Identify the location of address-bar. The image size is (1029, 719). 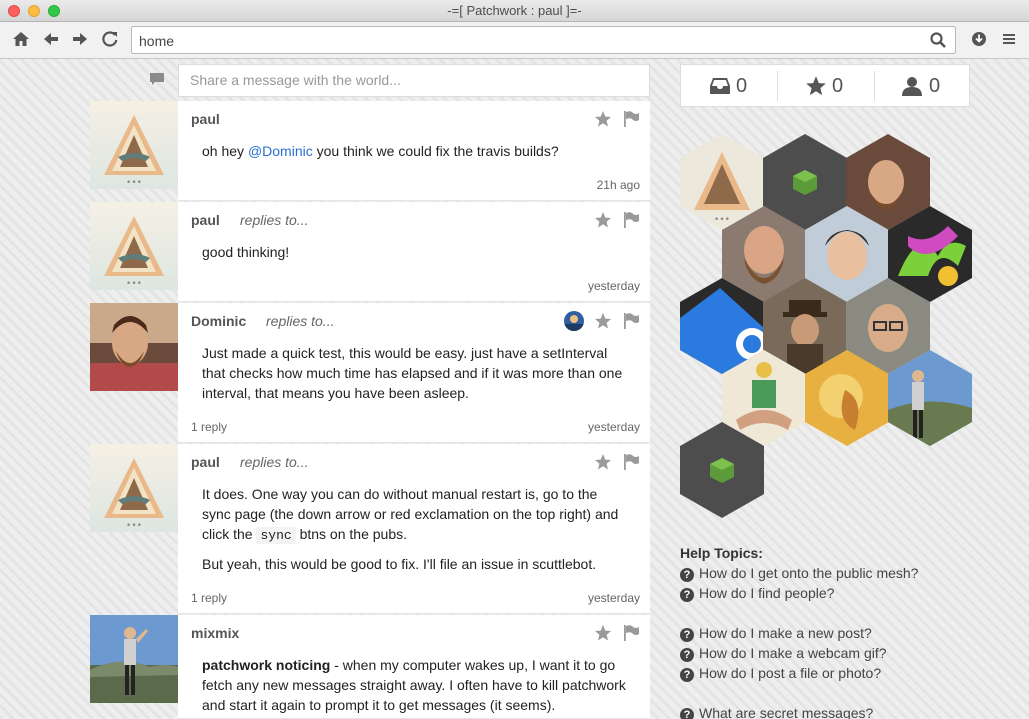
(543, 40).